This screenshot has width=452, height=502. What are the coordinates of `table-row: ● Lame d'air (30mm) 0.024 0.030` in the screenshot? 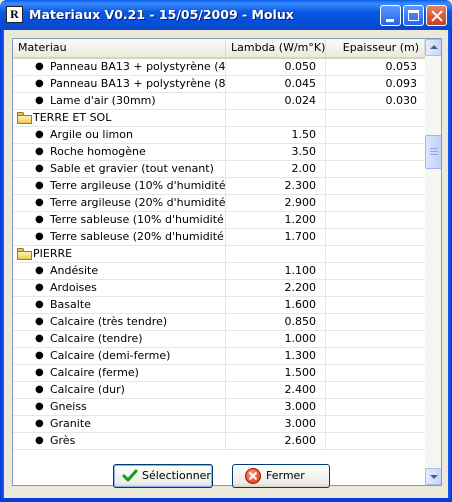 It's located at (219, 101).